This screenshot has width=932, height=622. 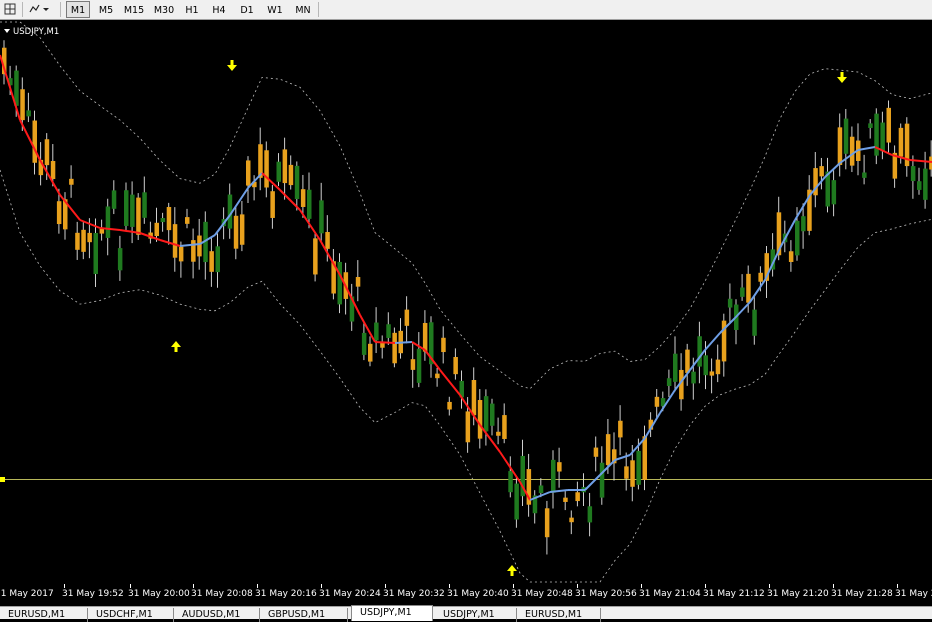 What do you see at coordinates (304, 615) in the screenshot?
I see `chart-tab: GBPUSD,M1` at bounding box center [304, 615].